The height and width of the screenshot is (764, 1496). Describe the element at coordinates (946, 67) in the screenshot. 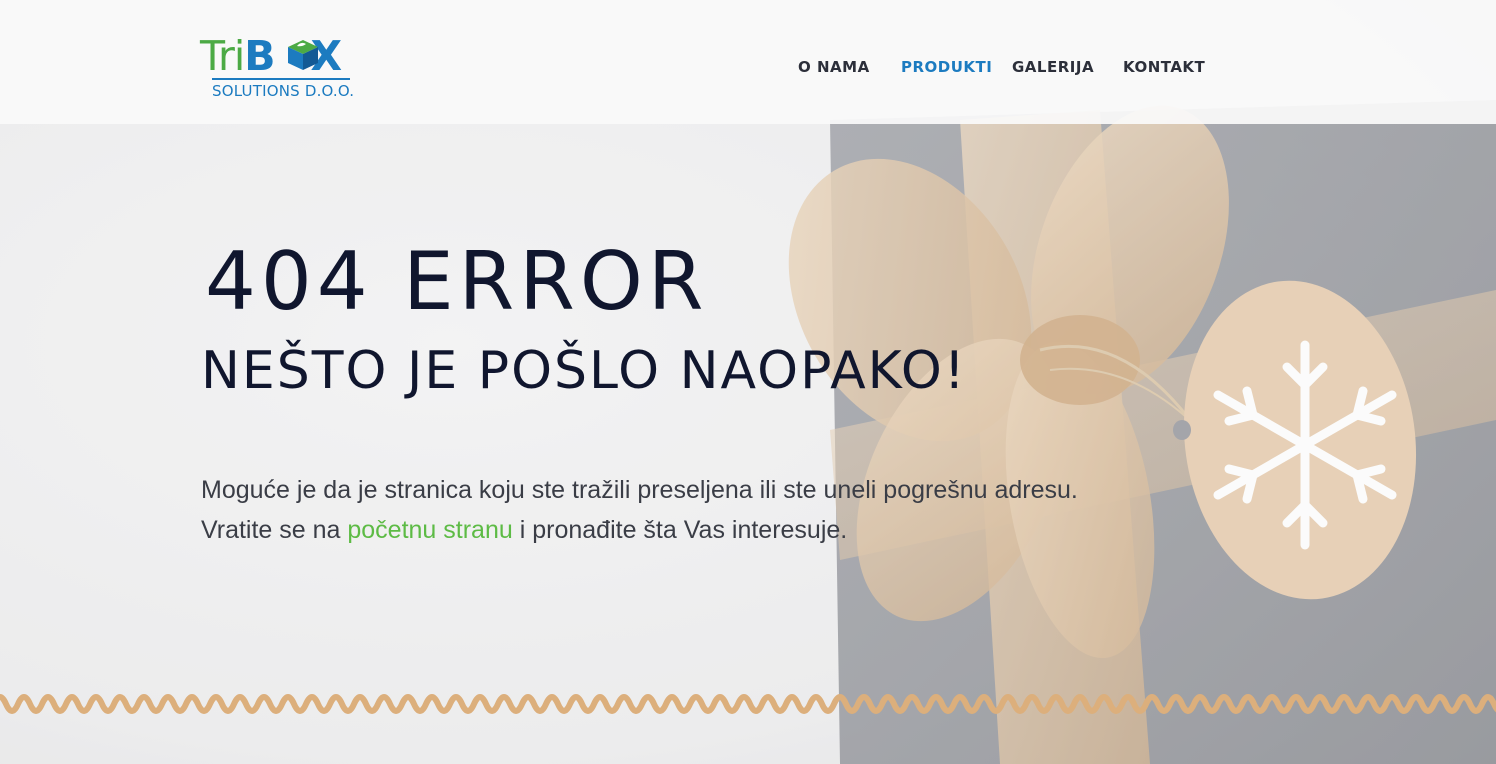

I see `nav-item-produkti: PRODUKTI` at that location.